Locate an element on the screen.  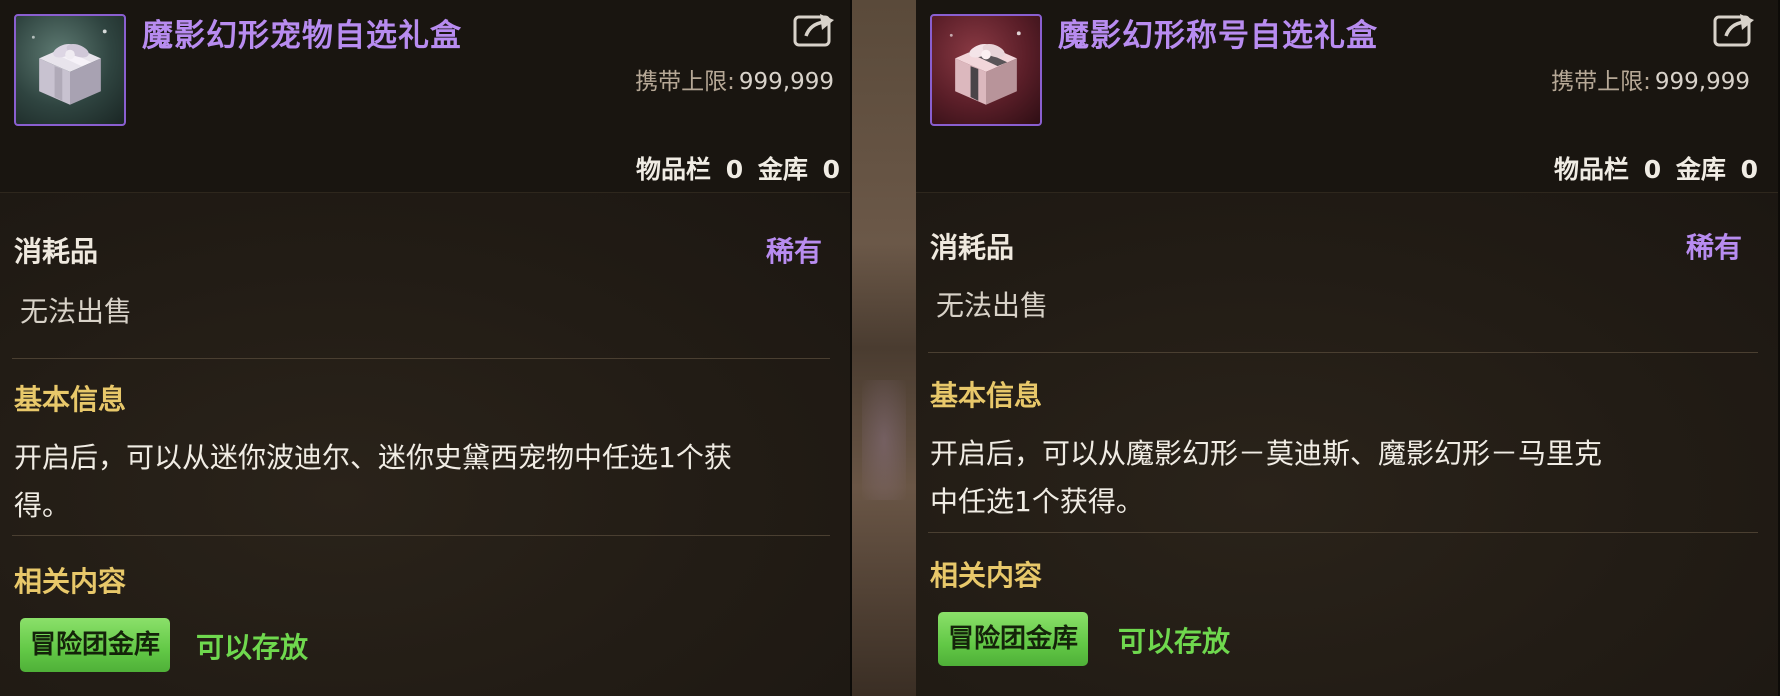
item-title: 魔影幻形宠物自选礼盒 is located at coordinates (302, 36).